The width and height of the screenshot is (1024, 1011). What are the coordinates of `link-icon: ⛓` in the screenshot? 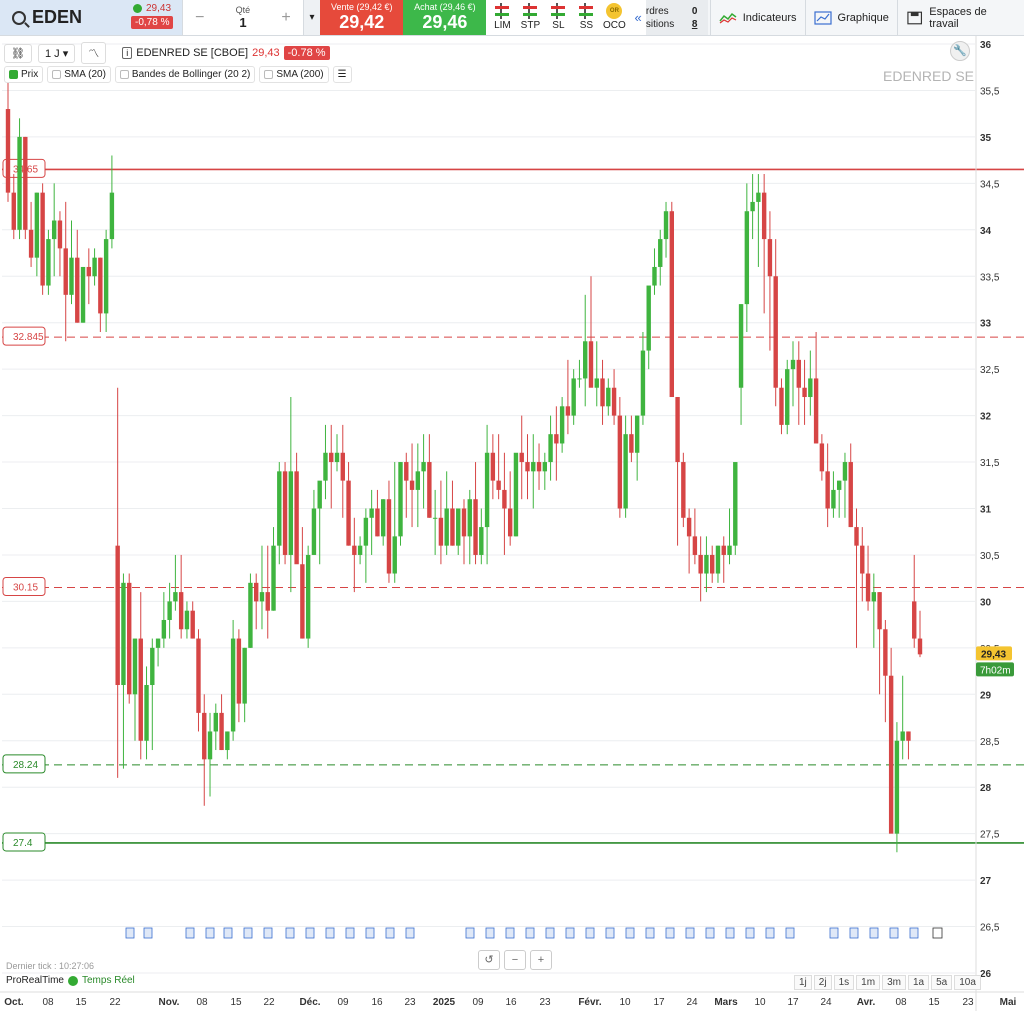 It's located at (18, 53).